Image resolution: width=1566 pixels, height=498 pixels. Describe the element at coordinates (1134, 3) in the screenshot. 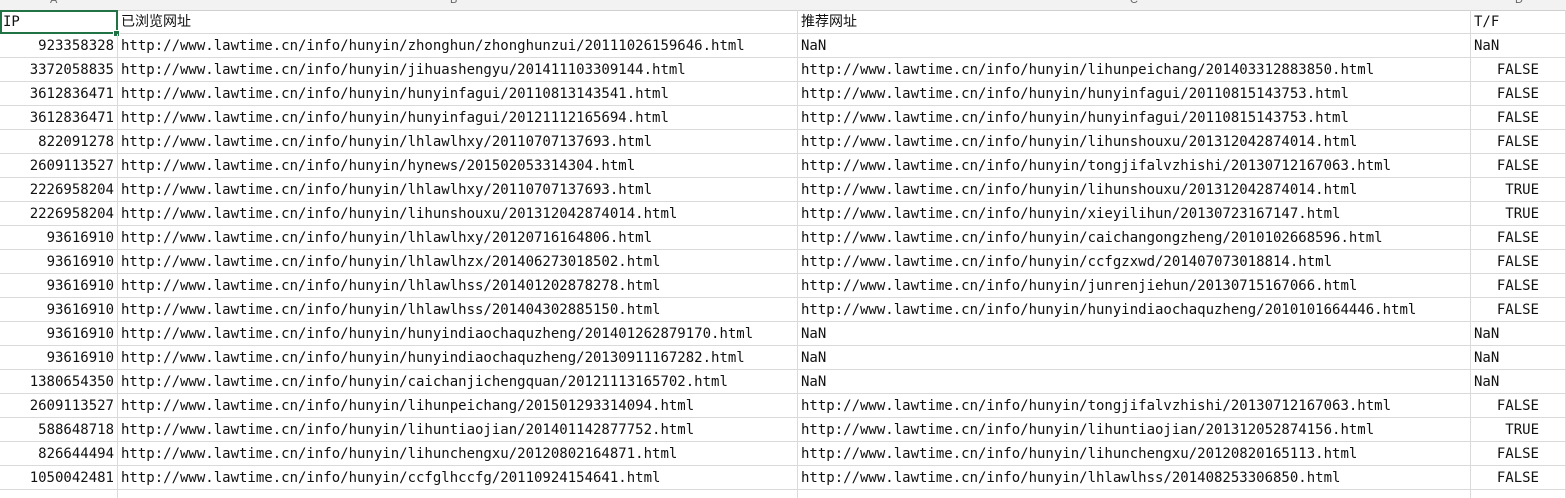

I see `column-letter-c: C` at that location.